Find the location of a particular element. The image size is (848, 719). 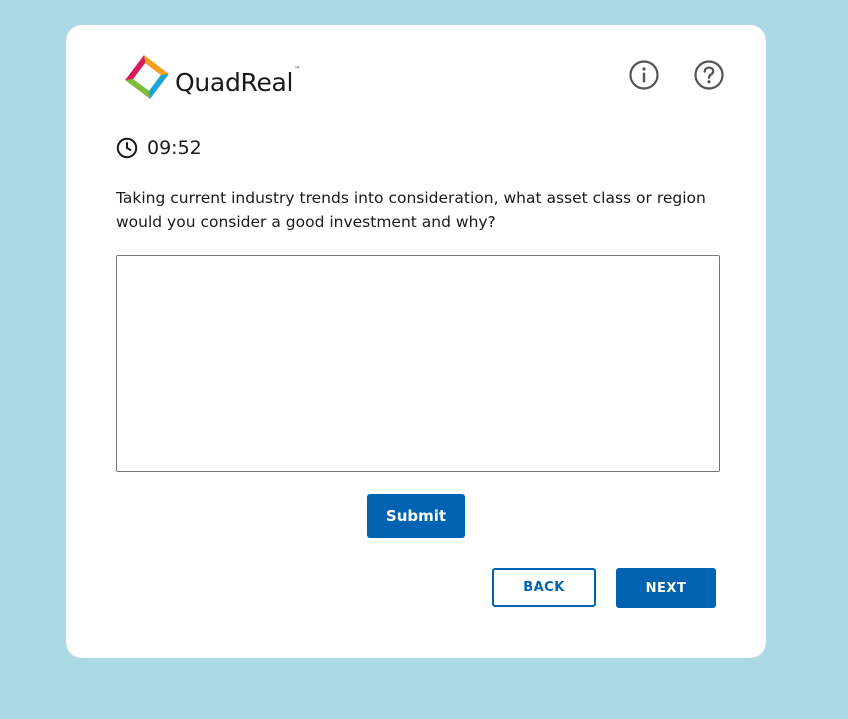

help-button is located at coordinates (709, 75).